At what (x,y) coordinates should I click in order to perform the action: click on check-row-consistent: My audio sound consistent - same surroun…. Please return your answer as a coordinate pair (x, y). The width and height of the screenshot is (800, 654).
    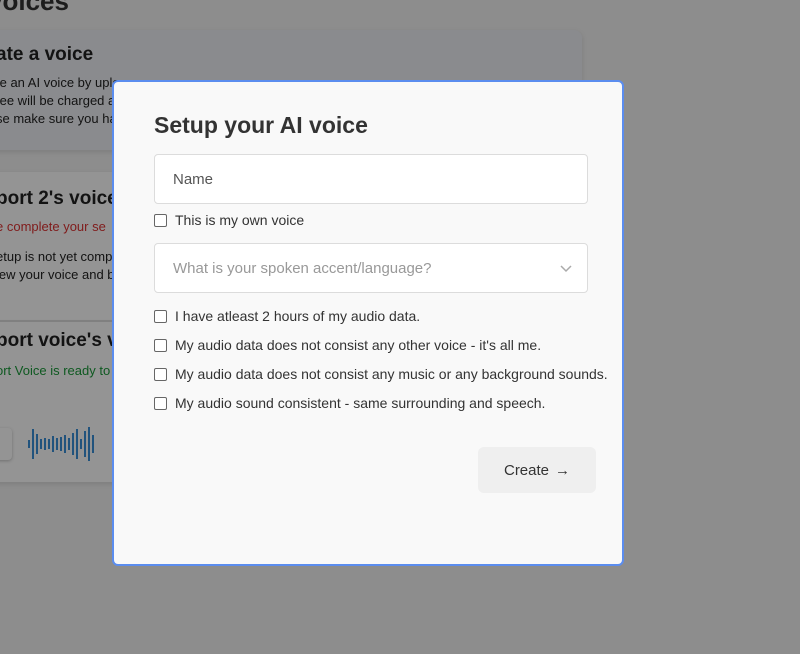
    Looking at the image, I should click on (349, 403).